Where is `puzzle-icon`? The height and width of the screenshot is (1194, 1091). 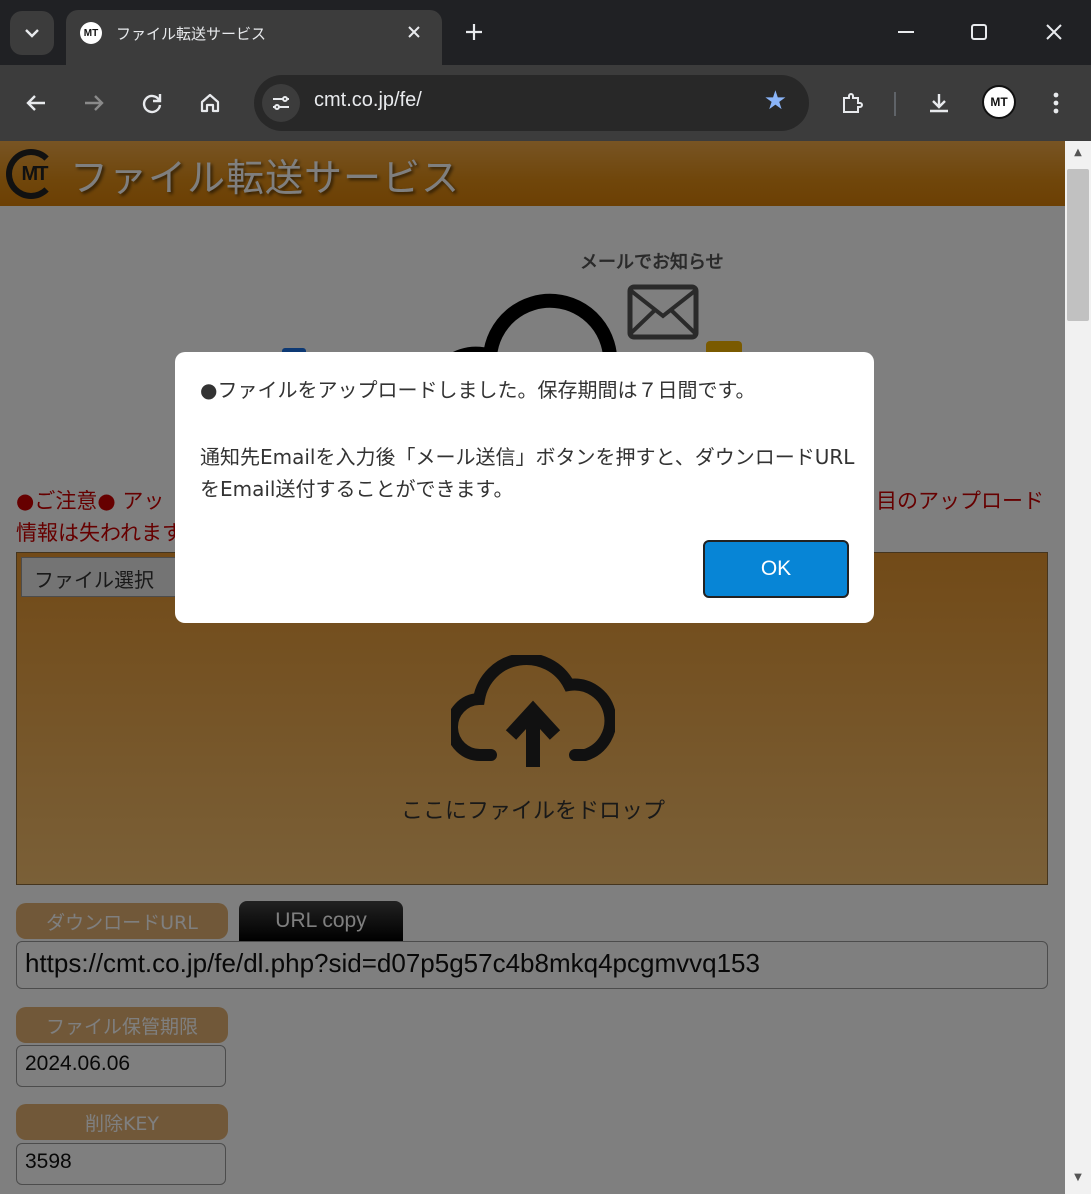 puzzle-icon is located at coordinates (853, 103).